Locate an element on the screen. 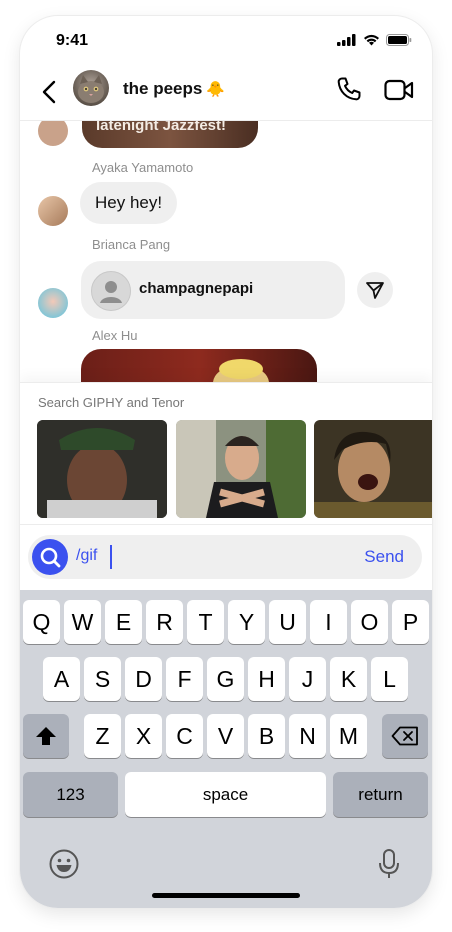 This screenshot has height=932, width=452. video-call-icon is located at coordinates (399, 90).